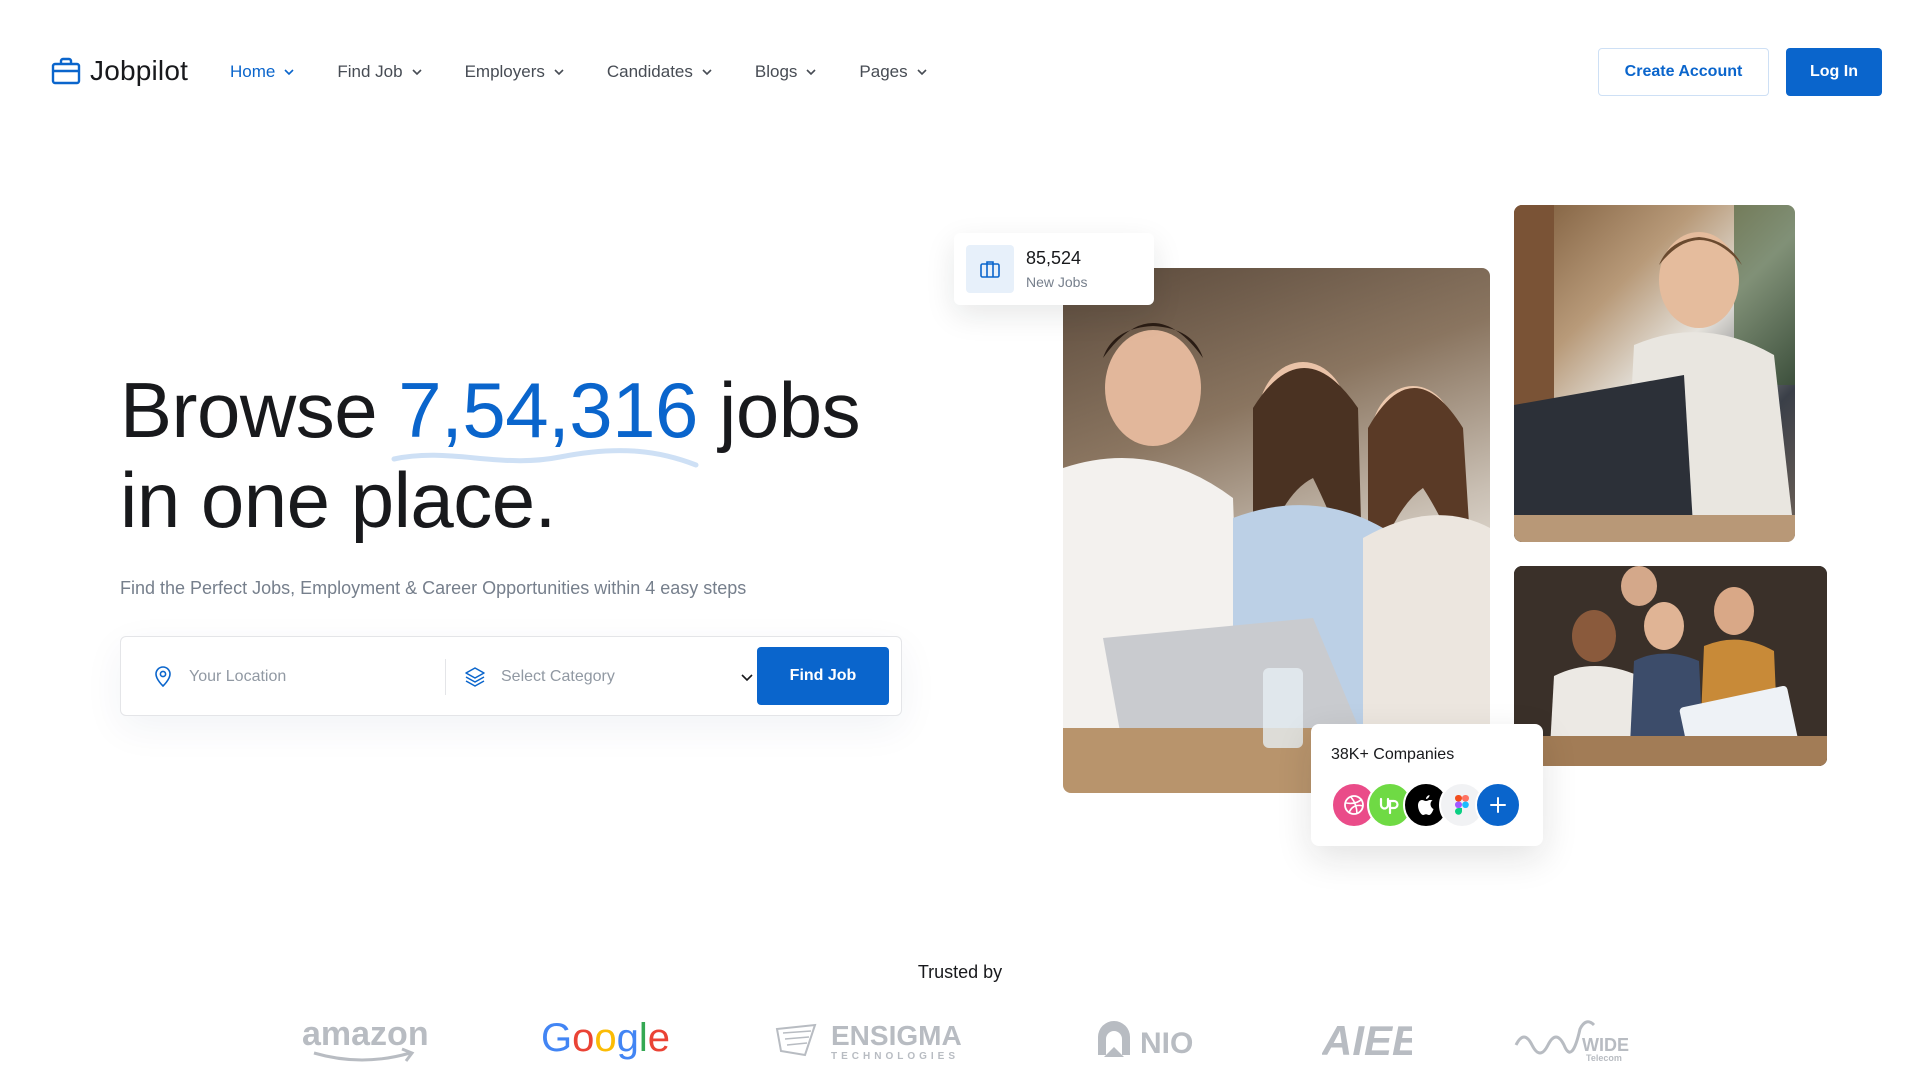 The width and height of the screenshot is (1920, 1080). Describe the element at coordinates (649, 71) in the screenshot. I see `nav-label: Candidates` at that location.